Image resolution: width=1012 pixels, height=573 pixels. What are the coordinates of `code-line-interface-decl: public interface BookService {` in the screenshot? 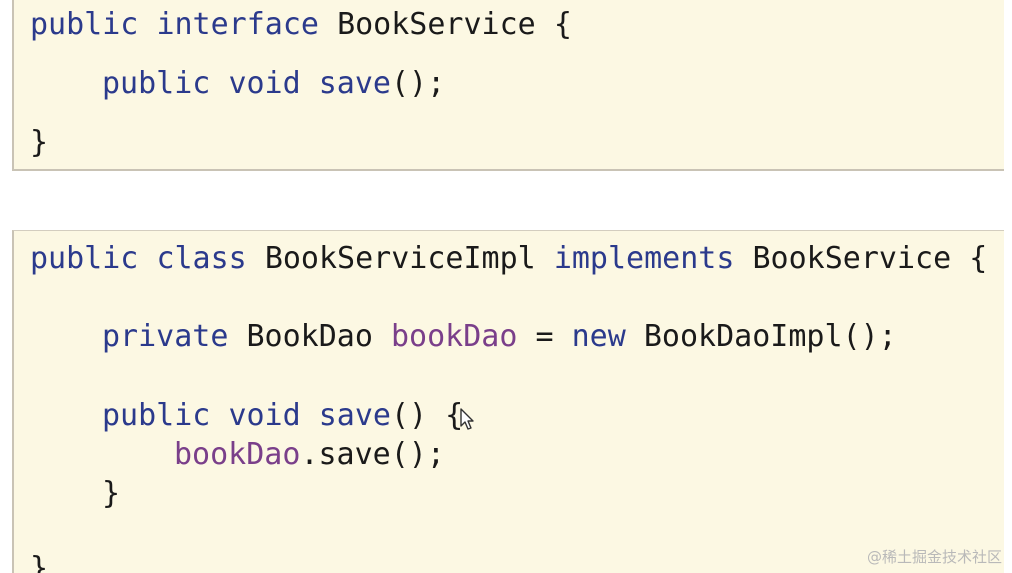 It's located at (301, 25).